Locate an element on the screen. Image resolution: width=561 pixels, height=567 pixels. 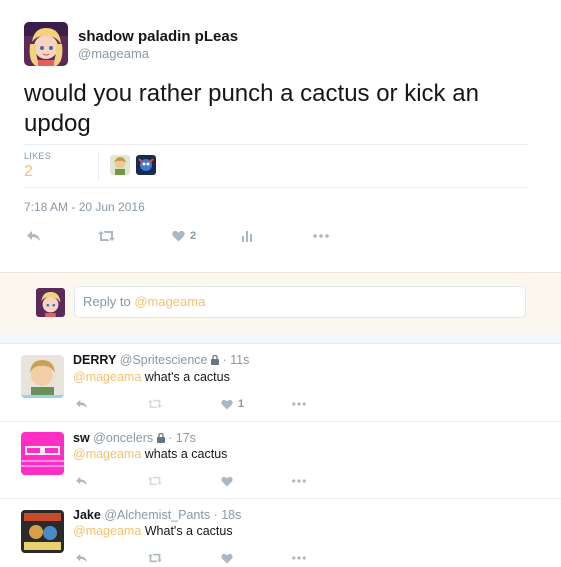
like-count: 1 is located at coordinates (241, 404).